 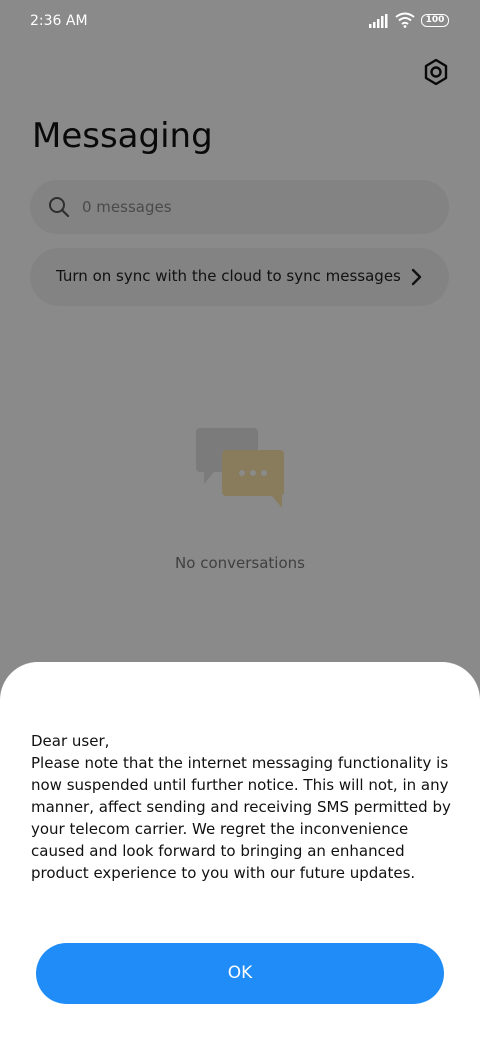 What do you see at coordinates (405, 20) in the screenshot?
I see `wifi-icon` at bounding box center [405, 20].